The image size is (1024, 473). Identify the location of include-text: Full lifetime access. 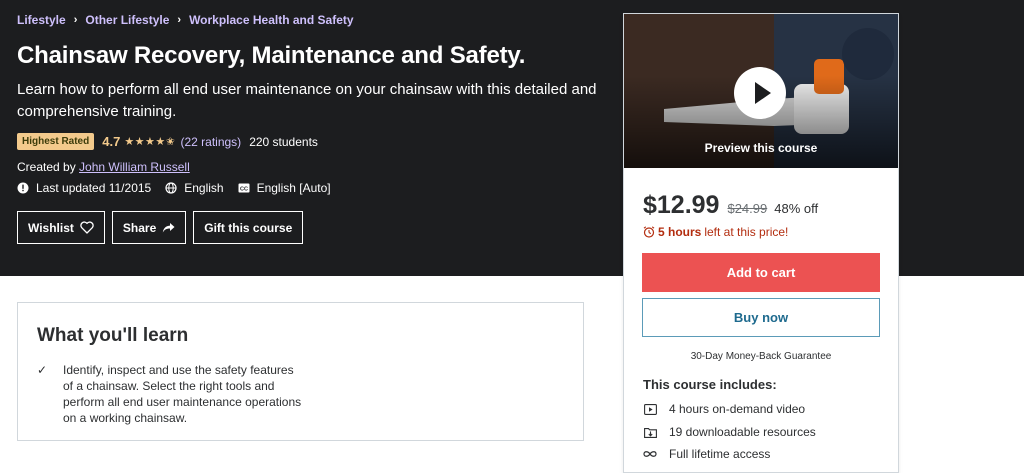
(720, 454).